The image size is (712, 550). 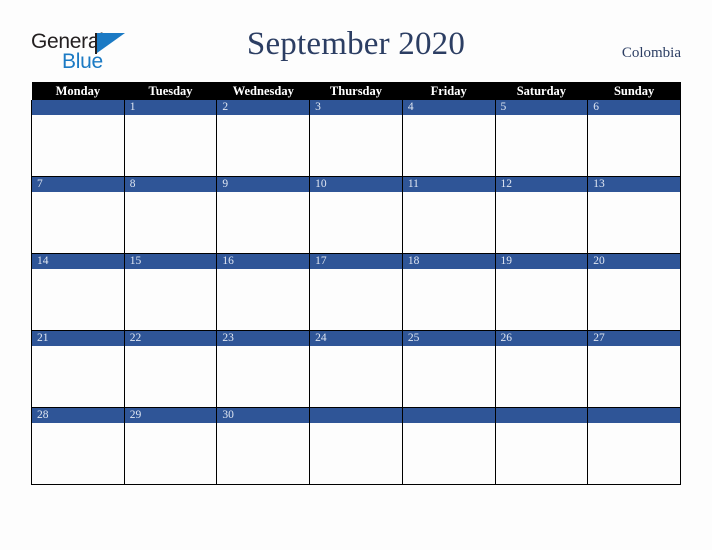 I want to click on calendar-day-cell: 13, so click(x=634, y=215).